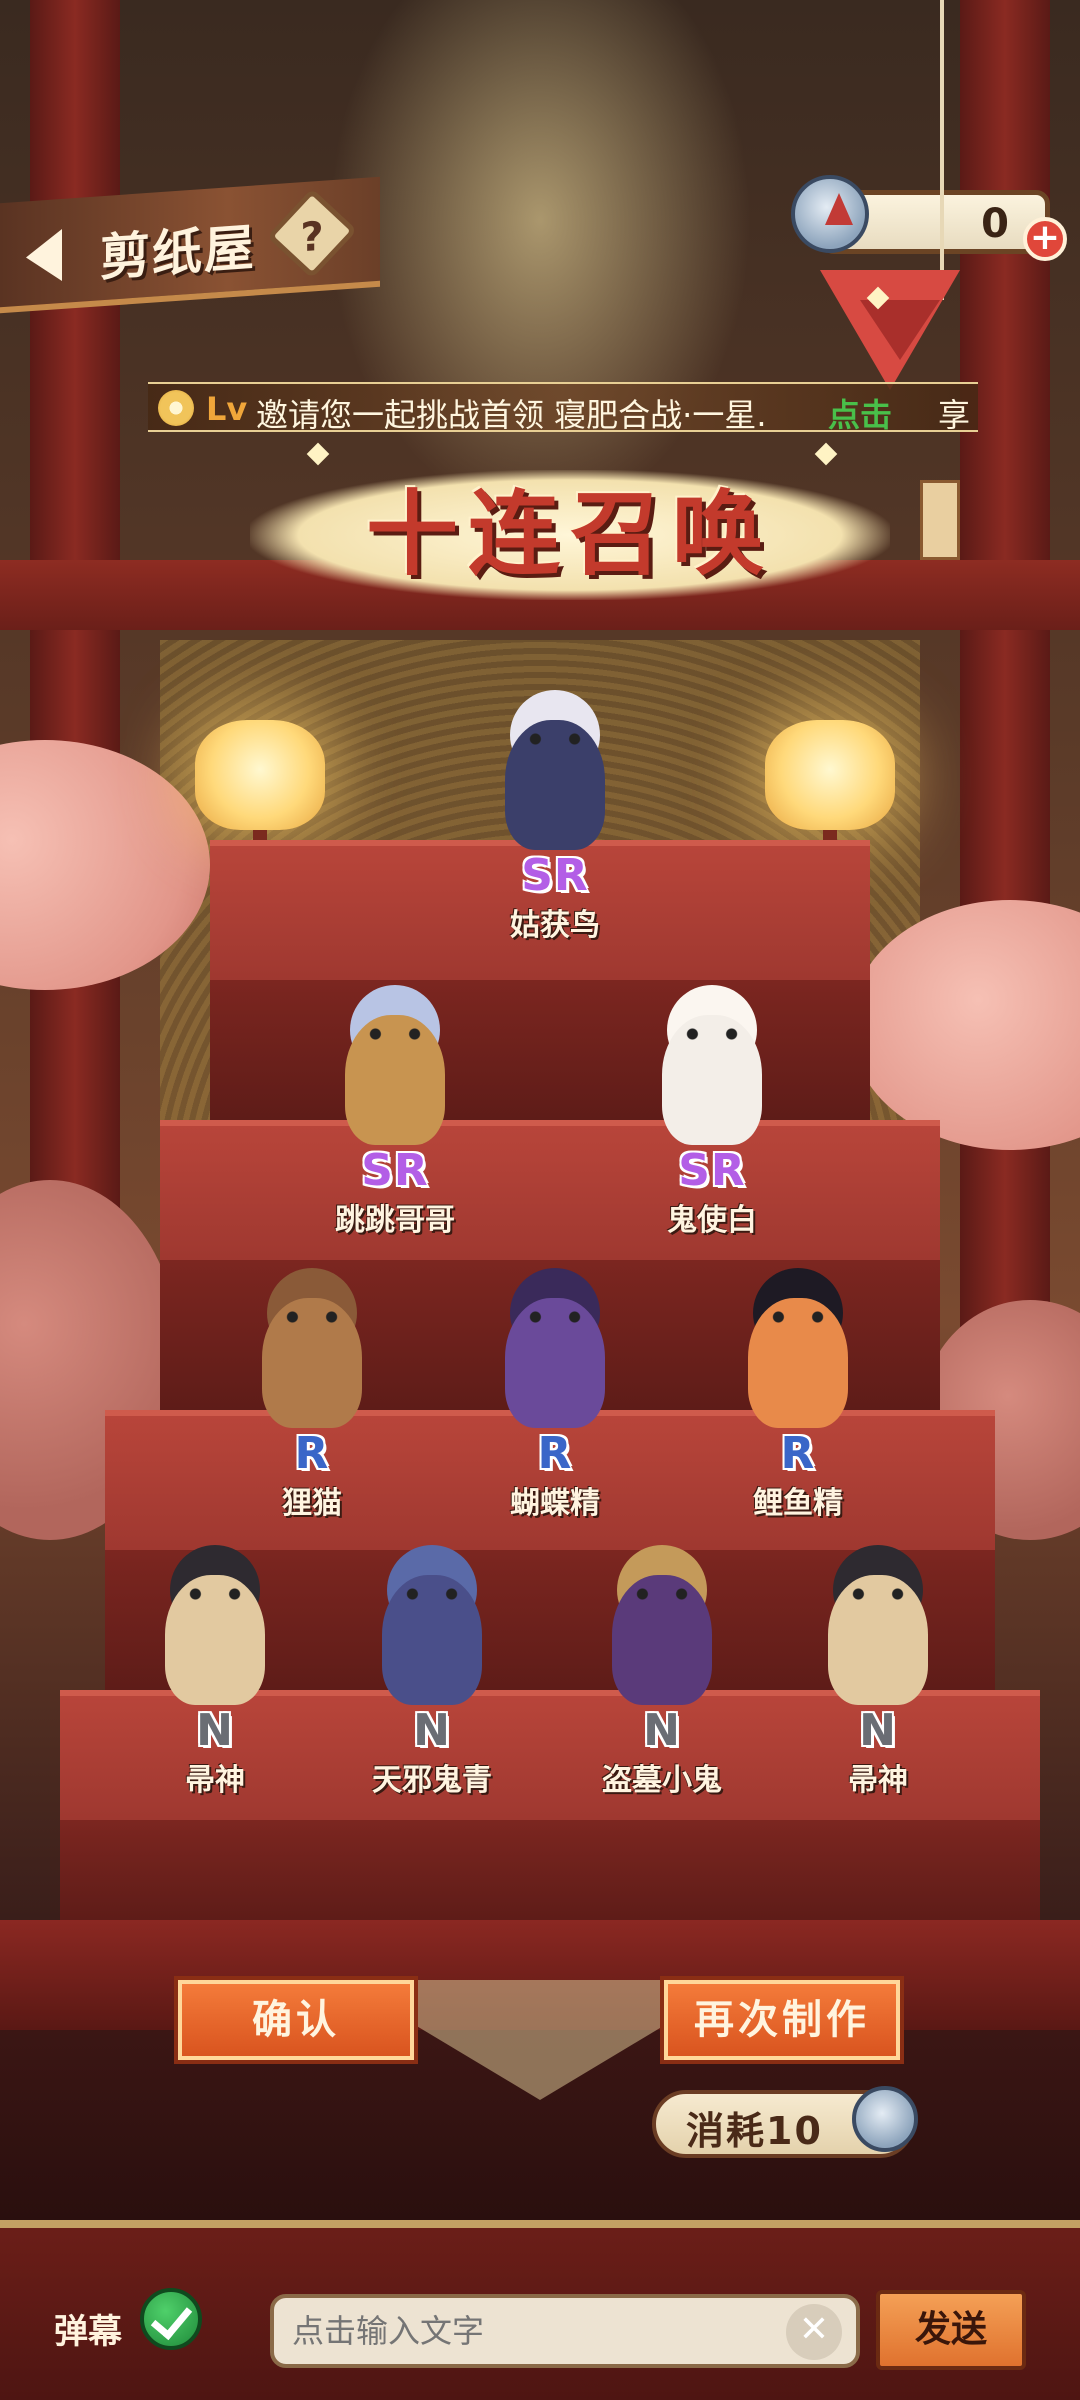 The height and width of the screenshot is (2400, 1080). I want to click on character-name: 鬼使白, so click(712, 1220).